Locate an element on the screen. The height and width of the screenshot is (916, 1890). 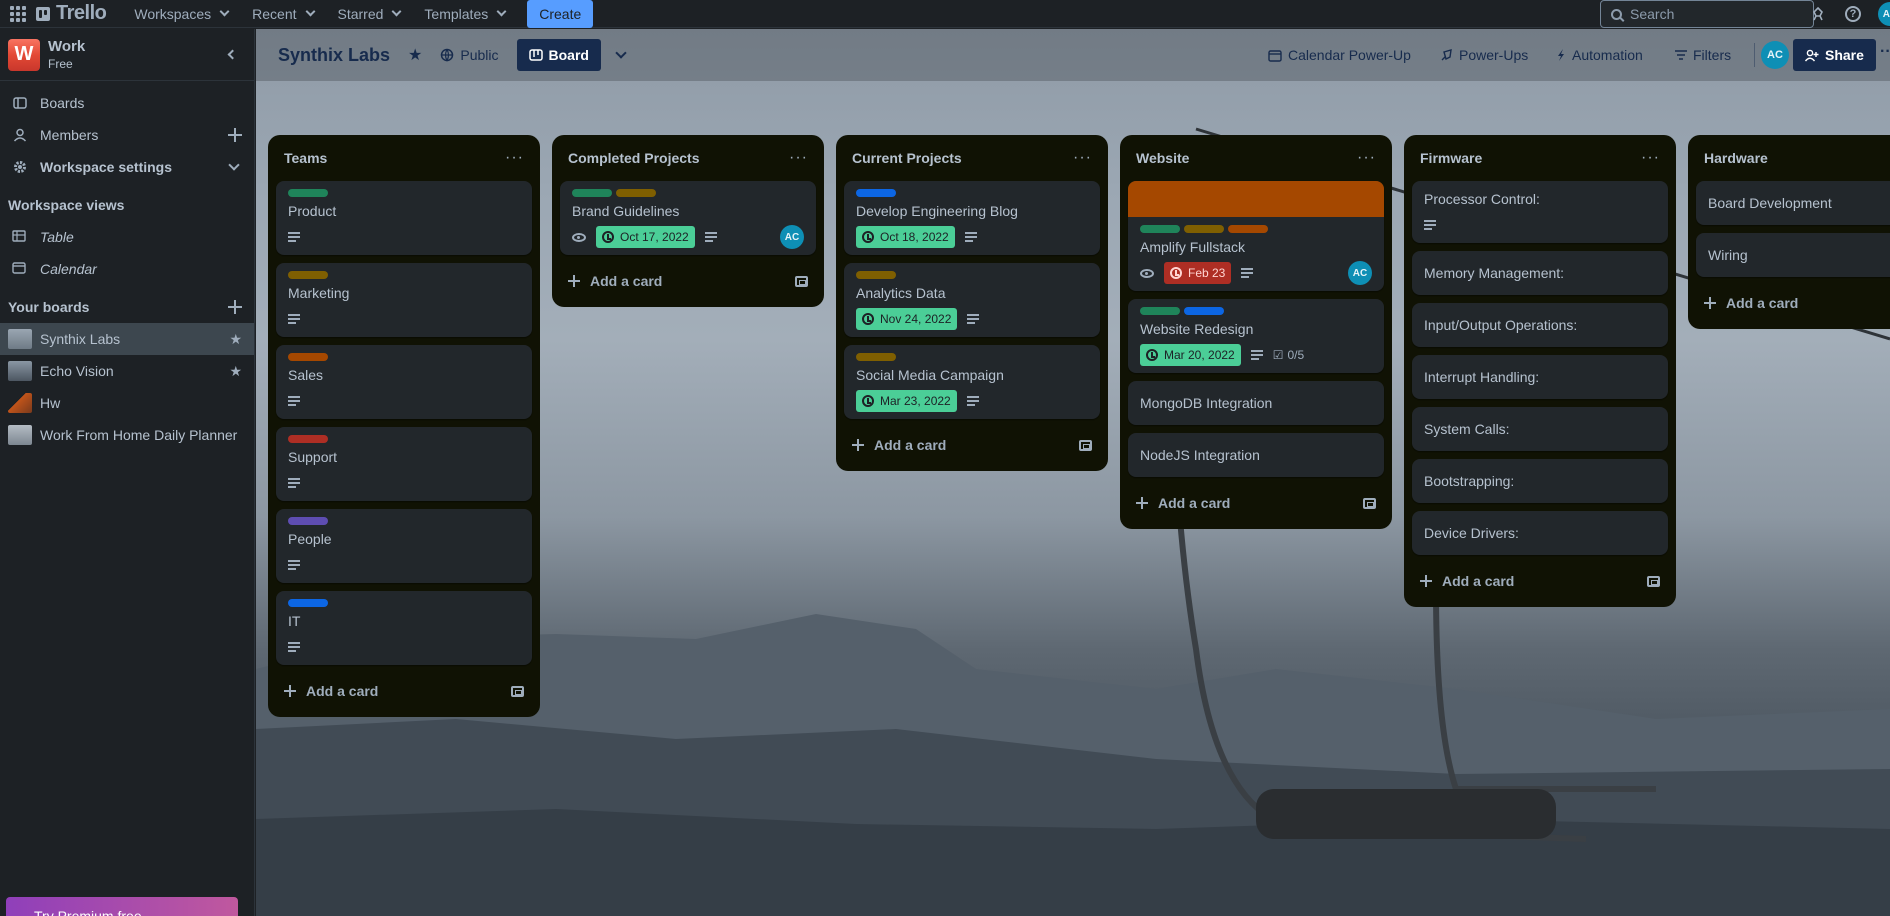
help-icon: ? is located at coordinates (1853, 14).